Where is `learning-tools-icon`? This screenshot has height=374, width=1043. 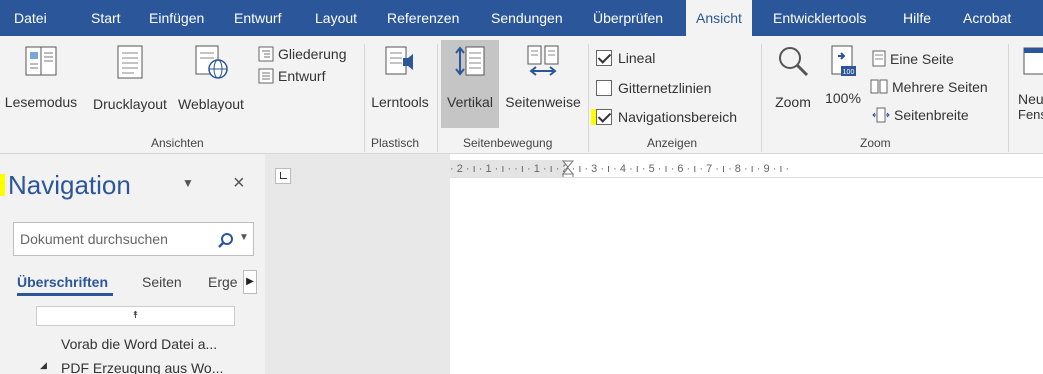 learning-tools-icon is located at coordinates (399, 60).